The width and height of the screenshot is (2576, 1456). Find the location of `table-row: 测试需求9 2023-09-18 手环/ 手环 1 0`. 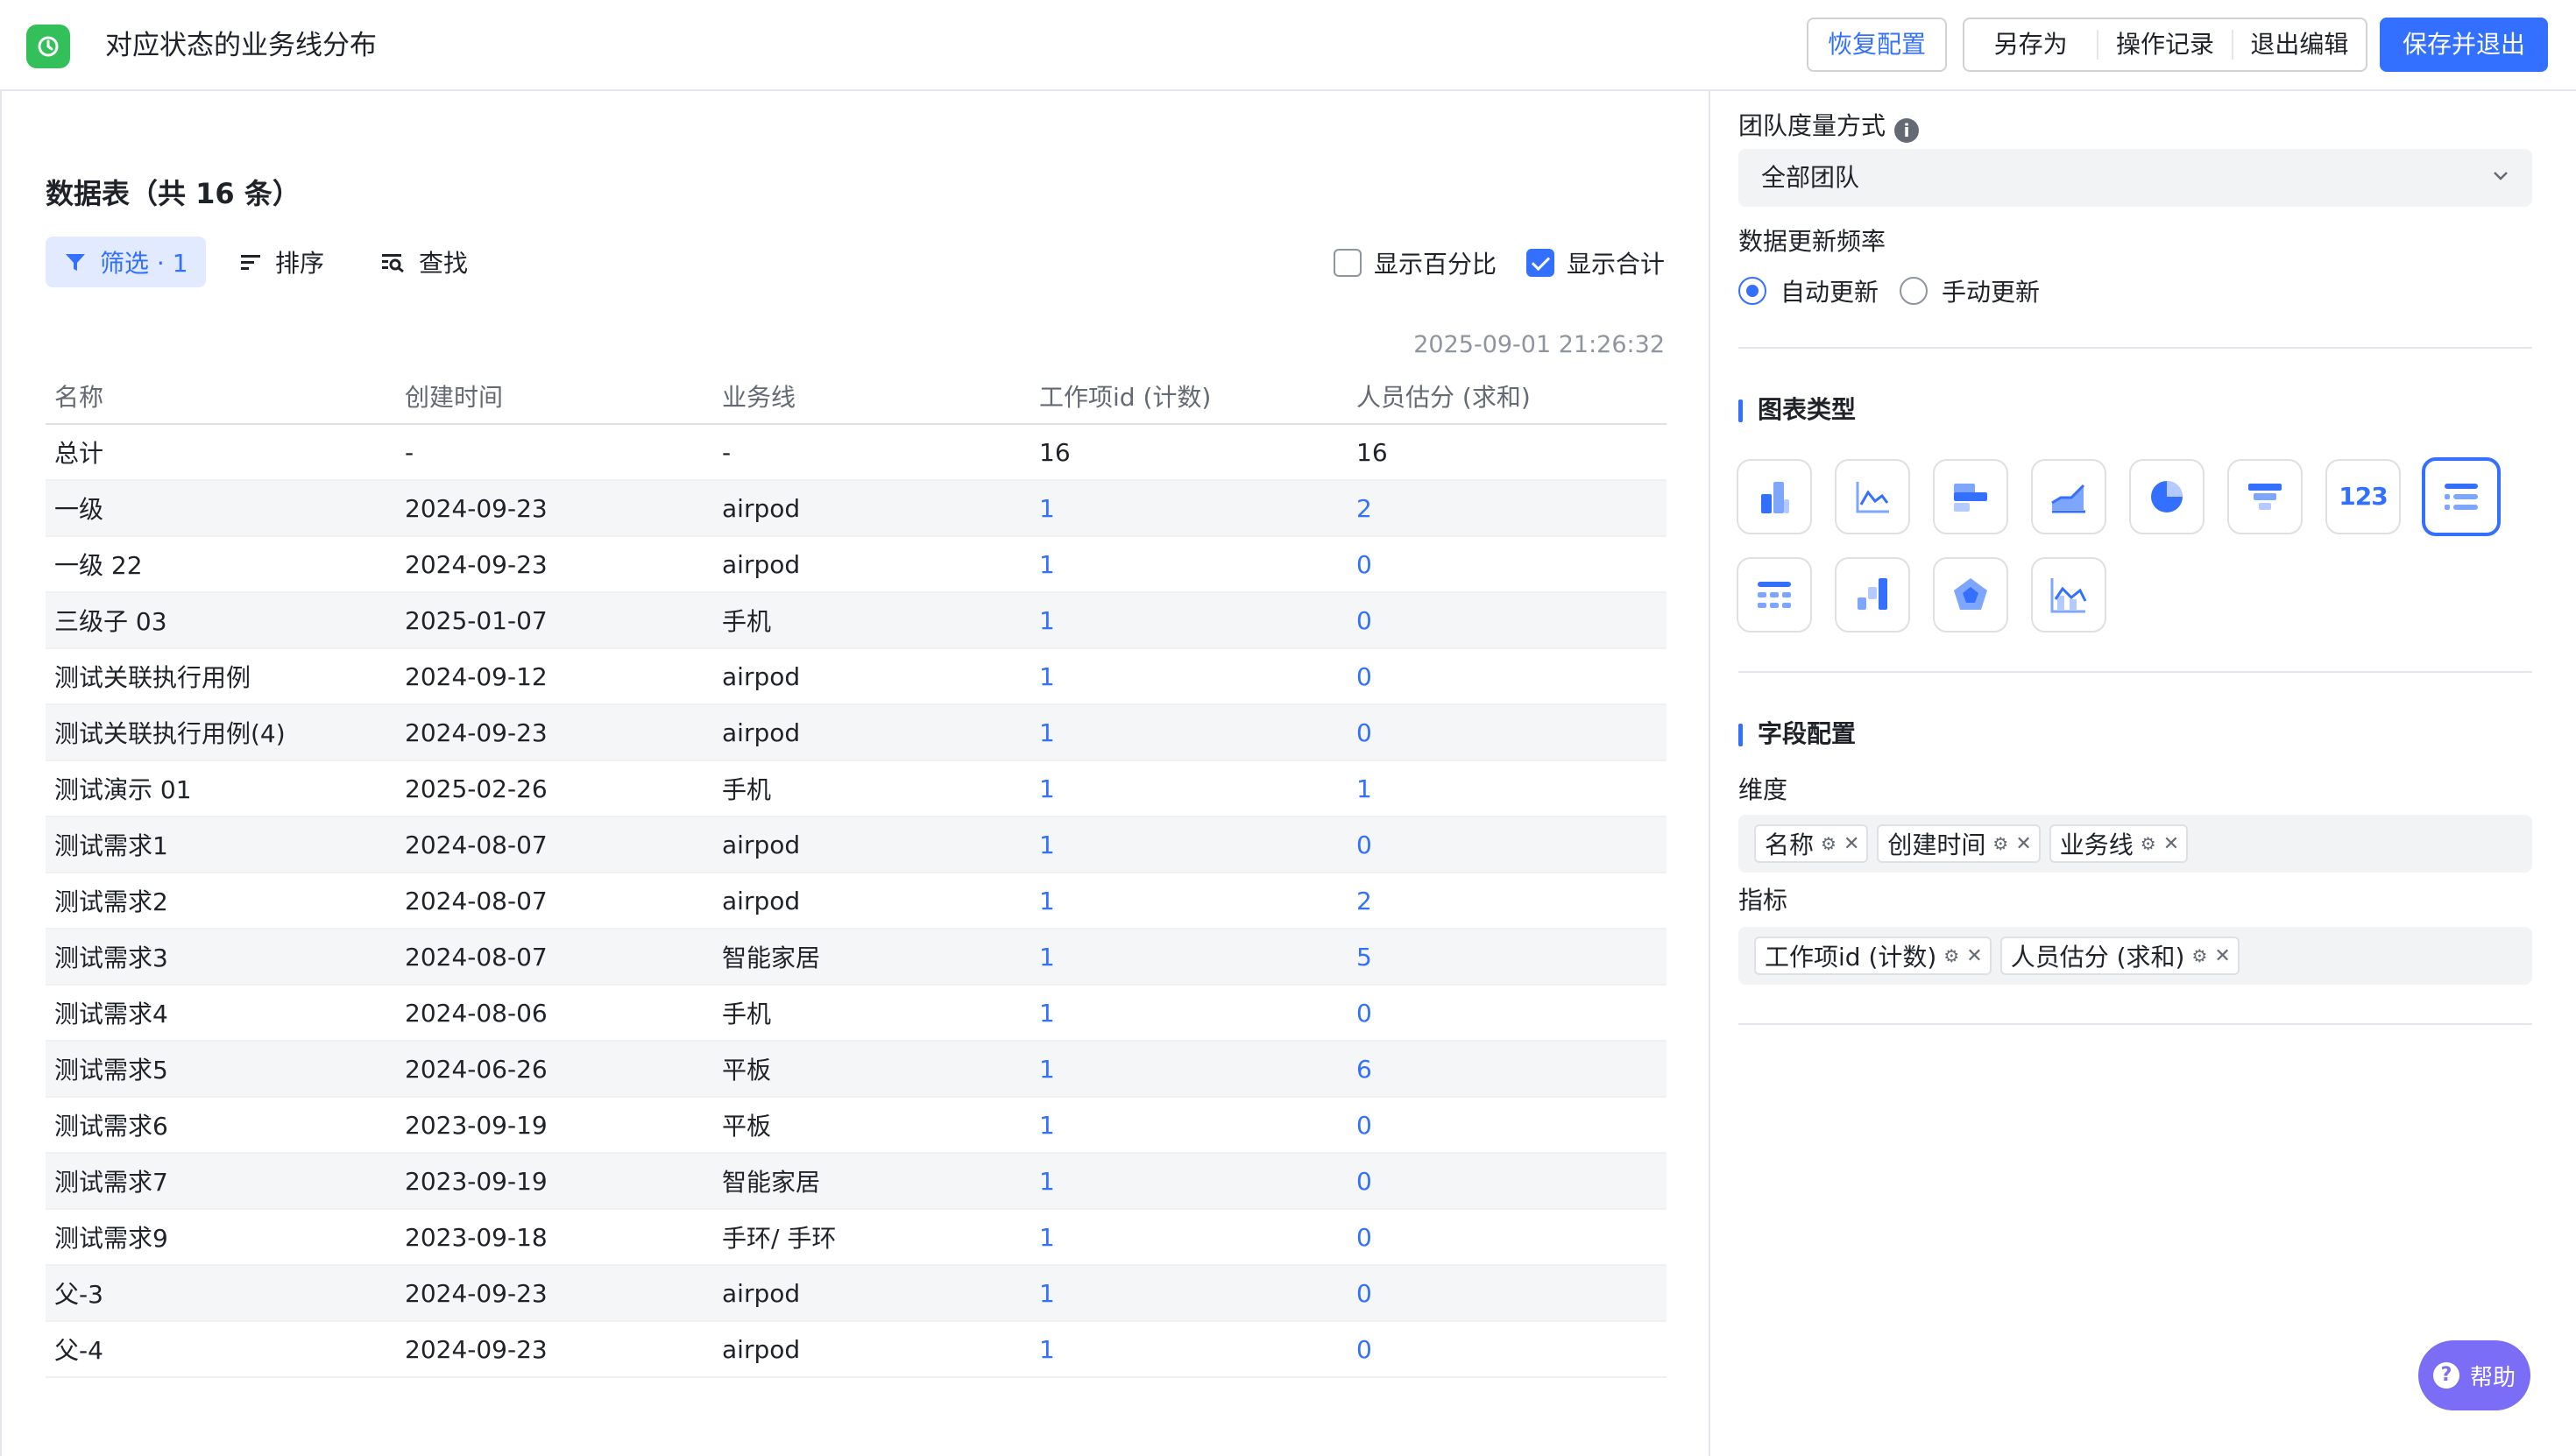

table-row: 测试需求9 2023-09-18 手环/ 手环 1 0 is located at coordinates (856, 1237).